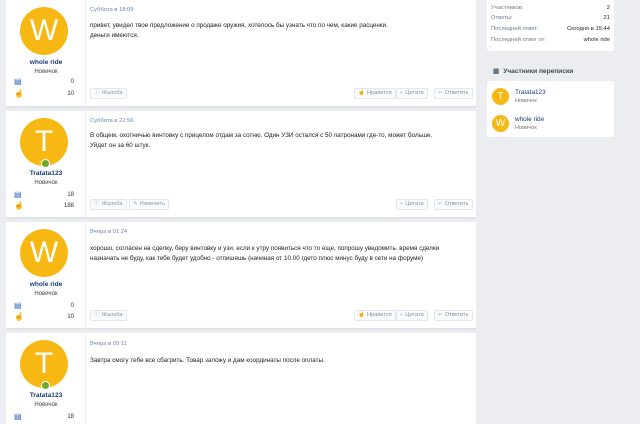 The image size is (640, 424). I want to click on stat-value: Сегодня в 15:44, so click(588, 29).